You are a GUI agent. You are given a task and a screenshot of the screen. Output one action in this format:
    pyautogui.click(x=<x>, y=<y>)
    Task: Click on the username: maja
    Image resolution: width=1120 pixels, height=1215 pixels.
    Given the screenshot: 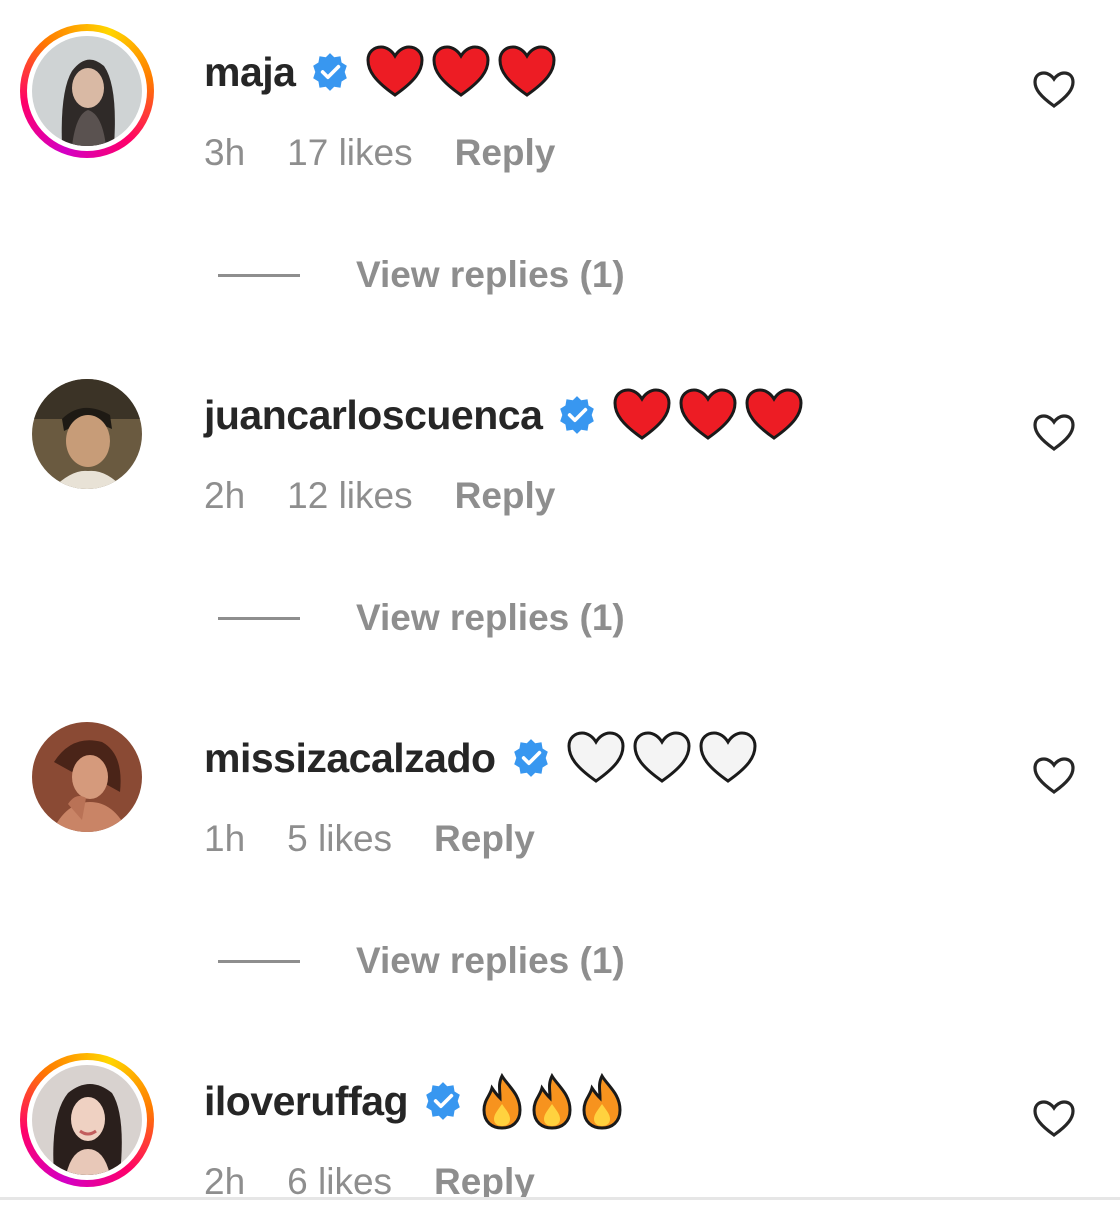 What is the action you would take?
    pyautogui.click(x=250, y=72)
    